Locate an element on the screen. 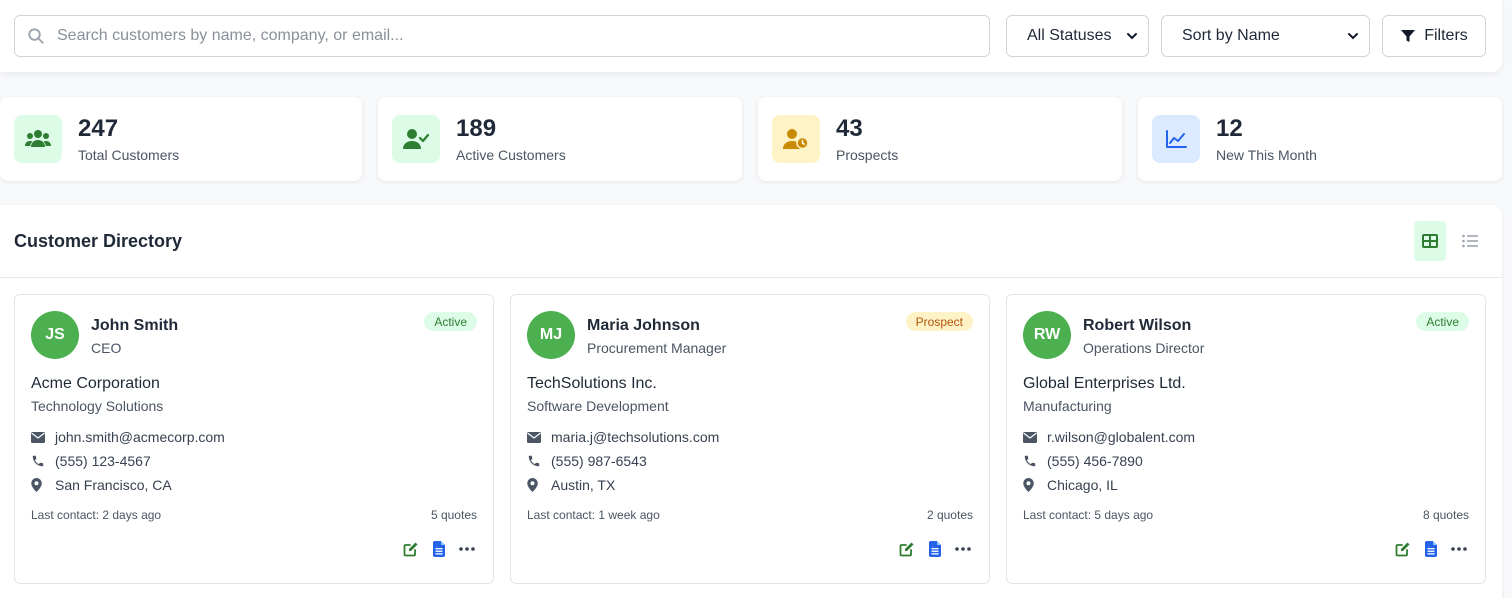 This screenshot has width=1512, height=598. location-row: San Francisco, CA is located at coordinates (101, 485).